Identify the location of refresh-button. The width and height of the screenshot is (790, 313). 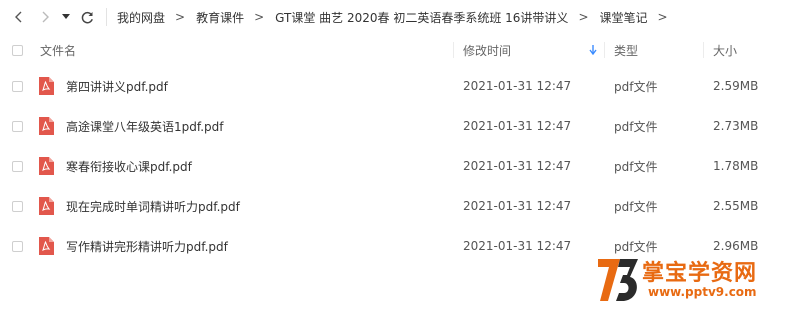
(87, 17).